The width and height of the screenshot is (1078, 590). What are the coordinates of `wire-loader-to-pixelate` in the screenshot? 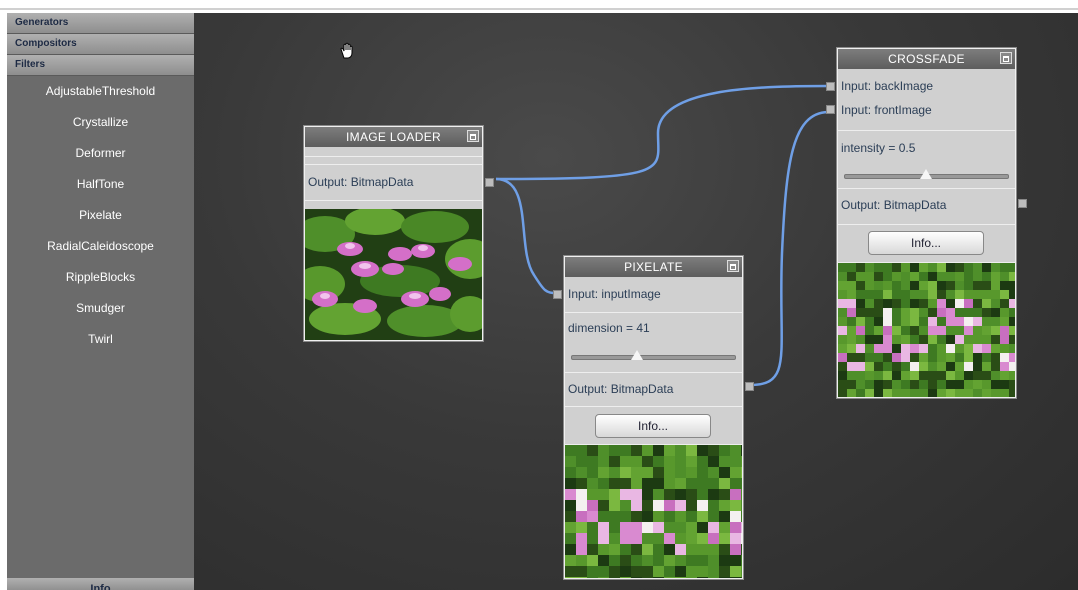 It's located at (526, 236).